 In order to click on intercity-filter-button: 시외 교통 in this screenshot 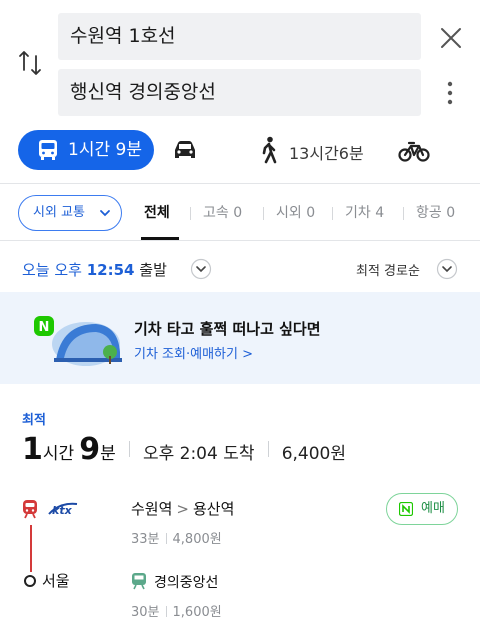, I will do `click(70, 213)`.